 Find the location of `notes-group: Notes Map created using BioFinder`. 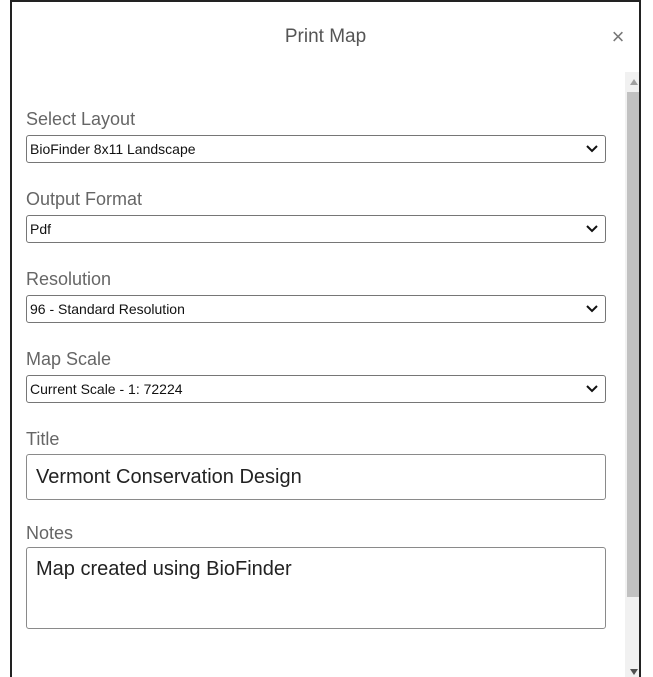

notes-group: Notes Map created using BioFinder is located at coordinates (317, 575).